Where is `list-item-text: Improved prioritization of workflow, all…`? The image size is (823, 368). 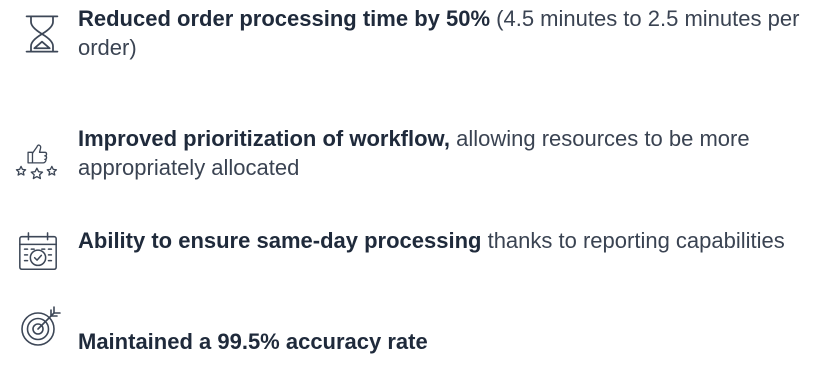 list-item-text: Improved prioritization of workflow, all… is located at coordinates (445, 153).